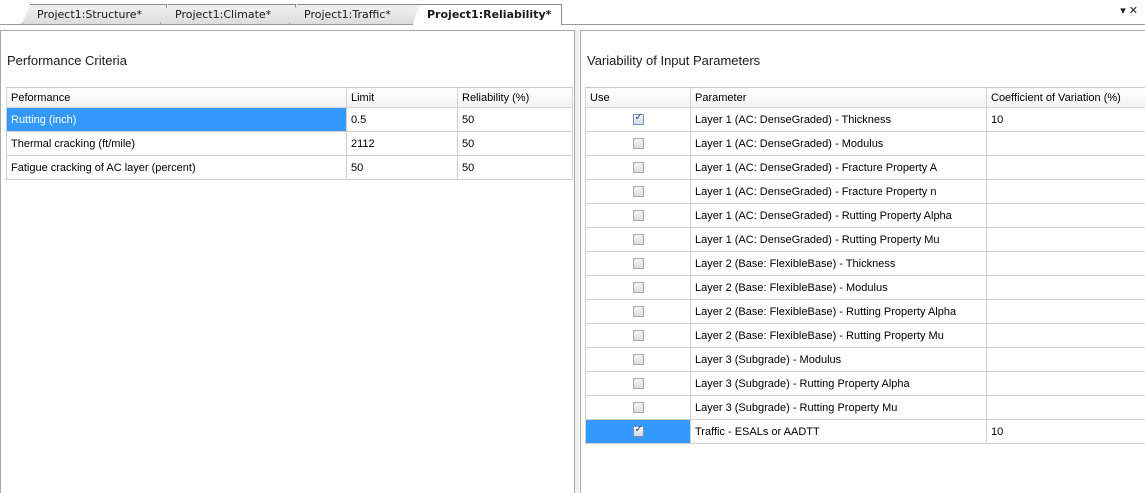 The height and width of the screenshot is (493, 1145). What do you see at coordinates (94, 14) in the screenshot?
I see `tab-structure: Project1:Structure*` at bounding box center [94, 14].